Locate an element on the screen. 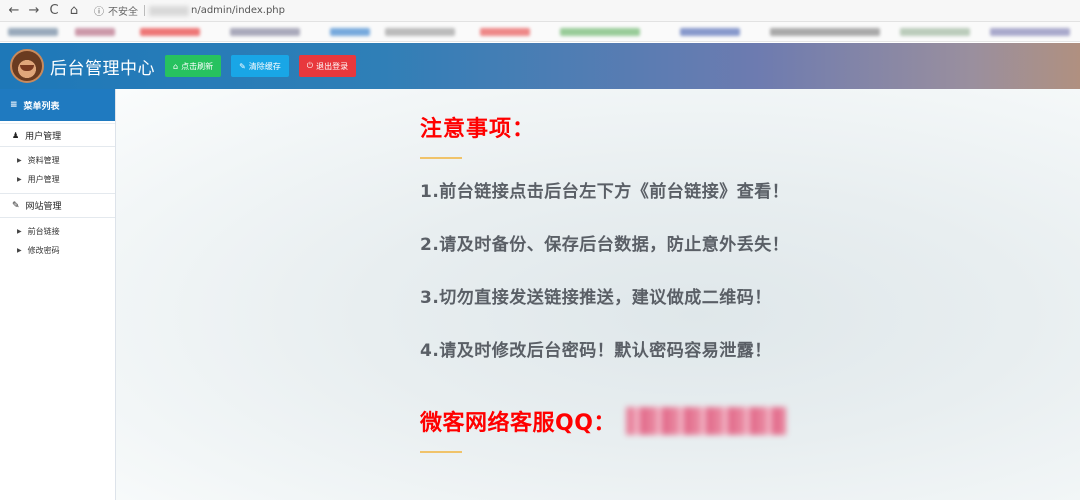 The height and width of the screenshot is (500, 1080). clear-cache-button-label: 清除缓存 is located at coordinates (264, 66).